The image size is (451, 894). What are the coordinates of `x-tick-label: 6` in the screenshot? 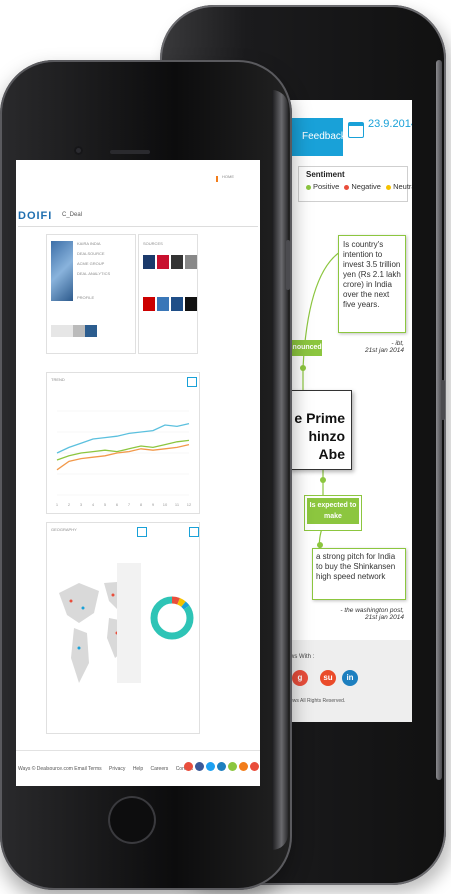 It's located at (117, 504).